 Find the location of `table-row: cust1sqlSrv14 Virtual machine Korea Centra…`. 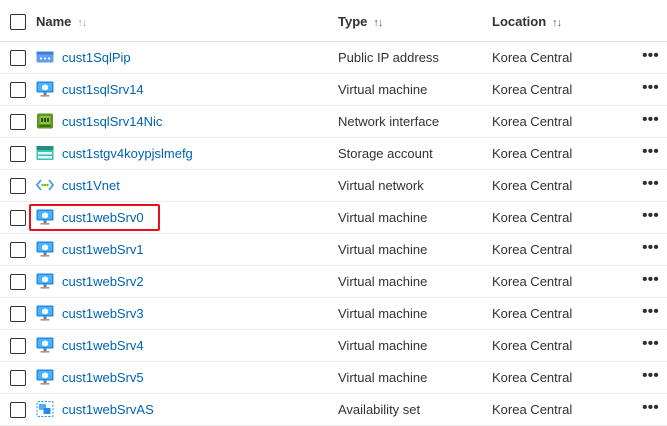

table-row: cust1sqlSrv14 Virtual machine Korea Centra… is located at coordinates (333, 90).